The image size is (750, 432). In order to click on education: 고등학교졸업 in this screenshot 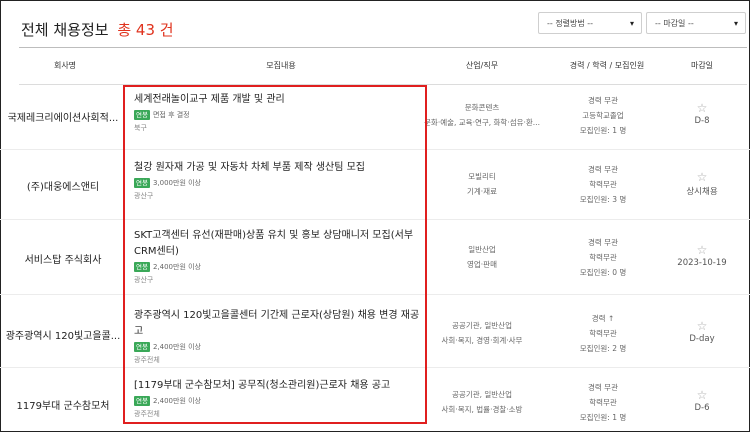, I will do `click(603, 115)`.